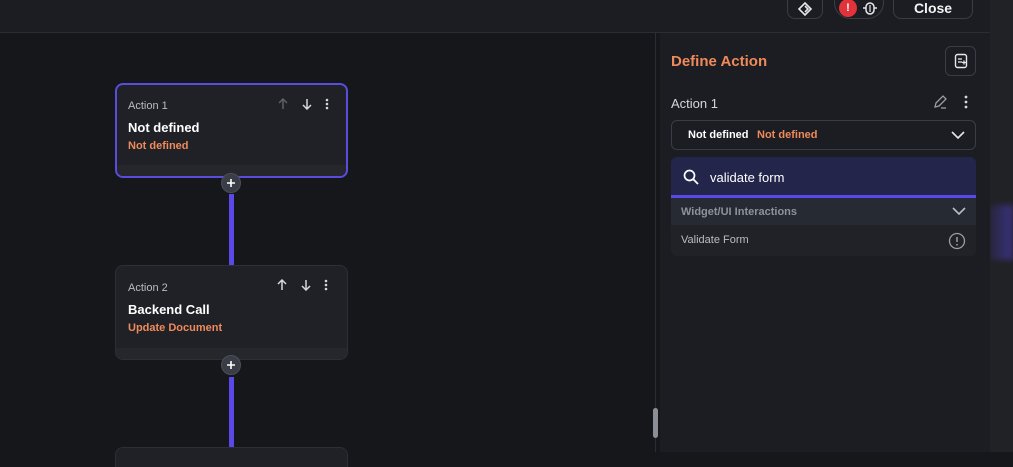  What do you see at coordinates (870, 8) in the screenshot?
I see `bug-icon` at bounding box center [870, 8].